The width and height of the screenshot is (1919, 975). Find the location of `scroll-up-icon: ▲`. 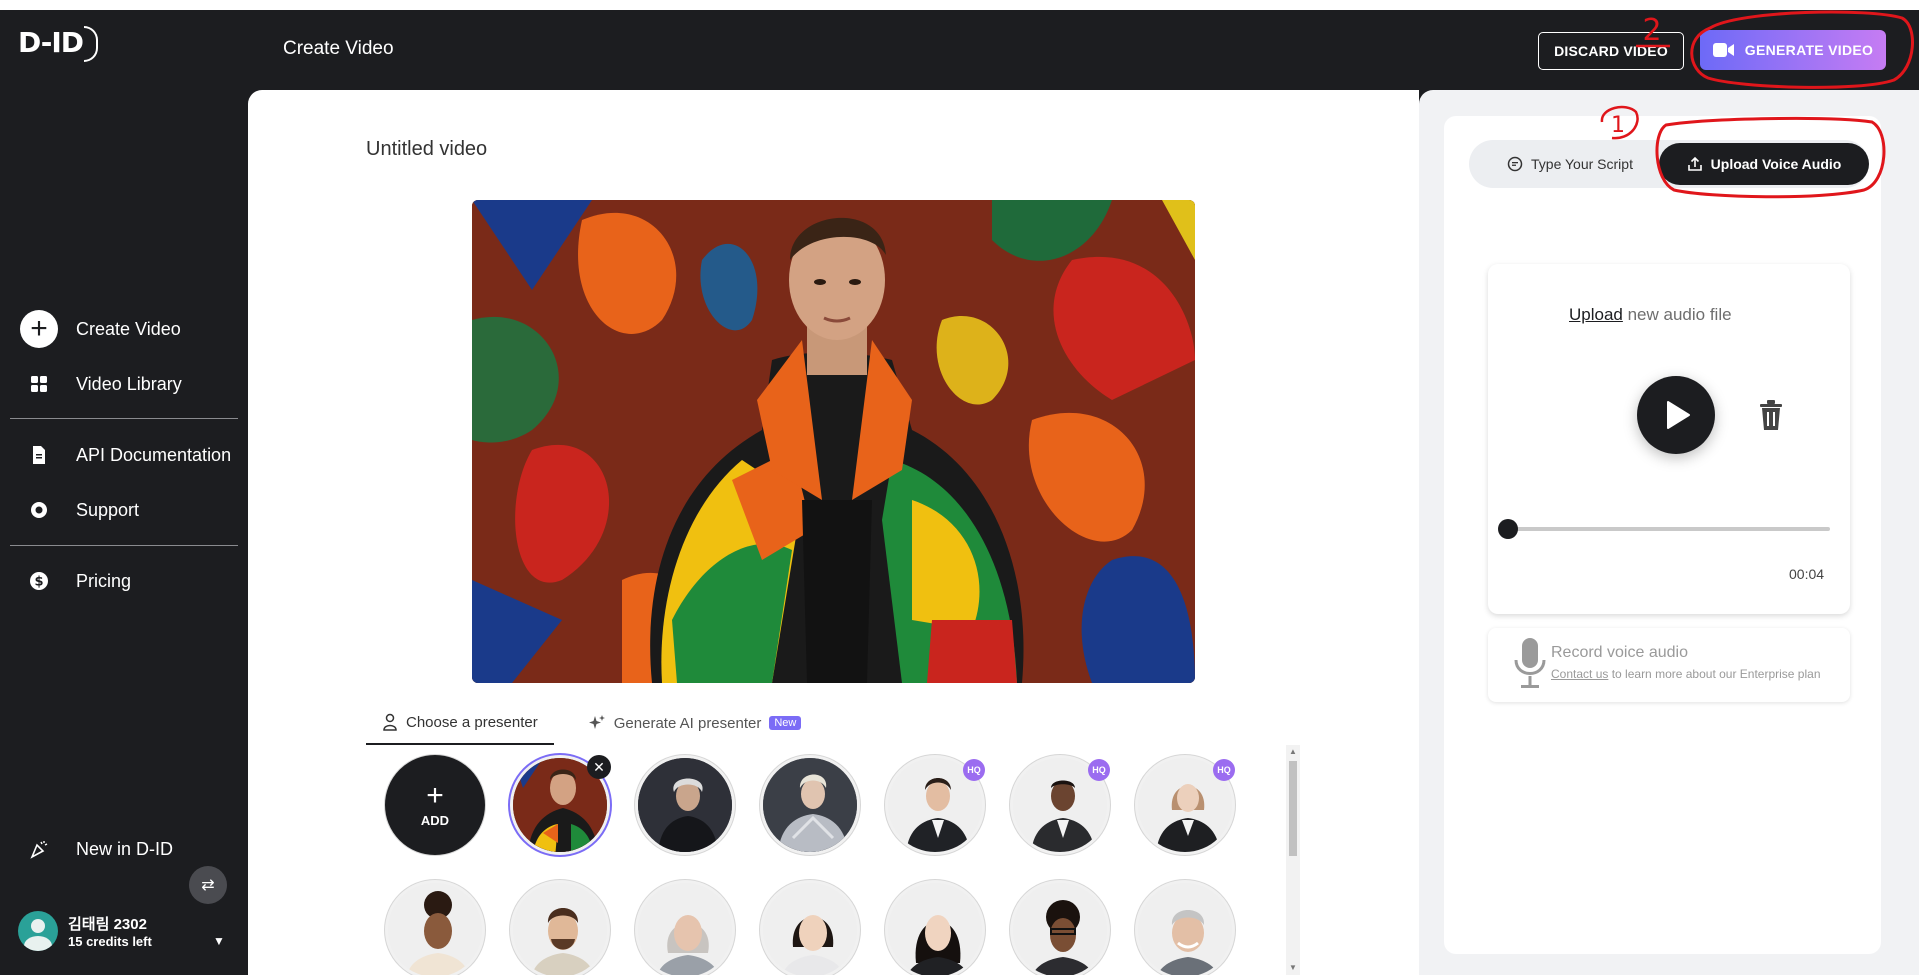

scroll-up-icon: ▲ is located at coordinates (1293, 751).